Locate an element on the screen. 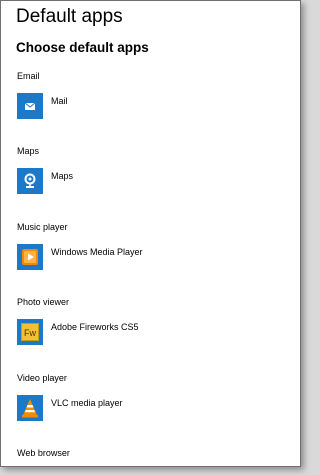 The width and height of the screenshot is (320, 475). category-email: Email Mail is located at coordinates (42, 94).